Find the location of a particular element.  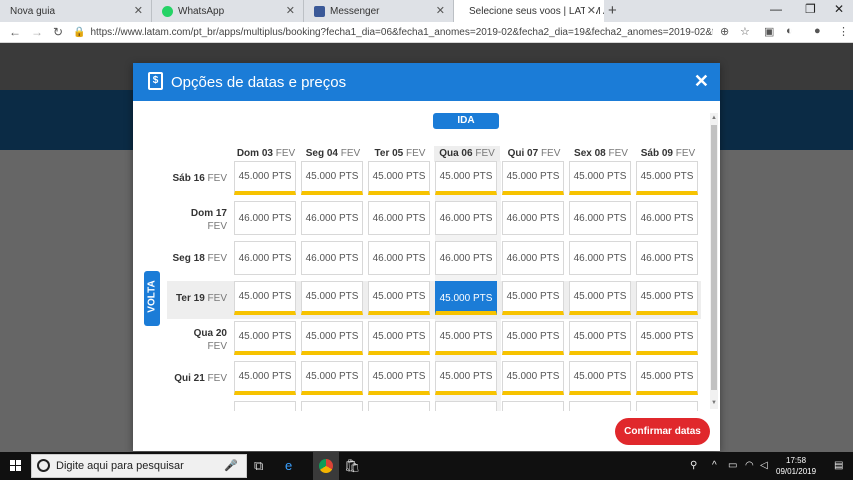

extension-icon: ▣ is located at coordinates (769, 31).